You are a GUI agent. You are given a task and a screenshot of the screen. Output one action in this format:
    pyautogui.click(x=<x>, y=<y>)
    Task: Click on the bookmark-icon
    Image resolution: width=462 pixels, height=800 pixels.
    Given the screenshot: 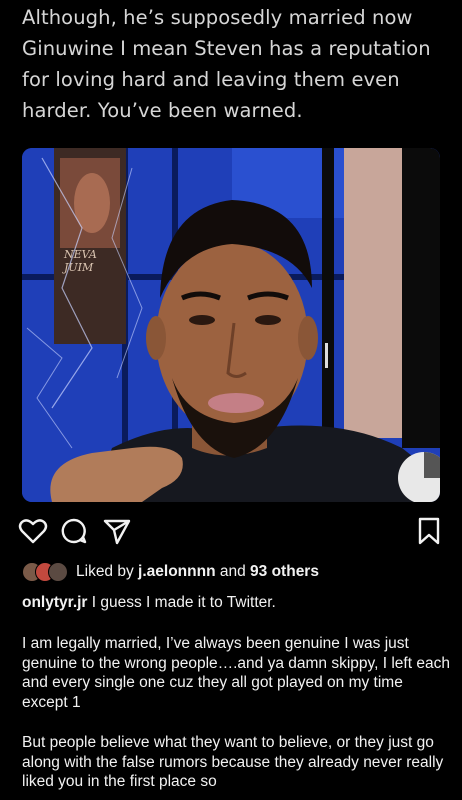 What is the action you would take?
    pyautogui.click(x=429, y=531)
    